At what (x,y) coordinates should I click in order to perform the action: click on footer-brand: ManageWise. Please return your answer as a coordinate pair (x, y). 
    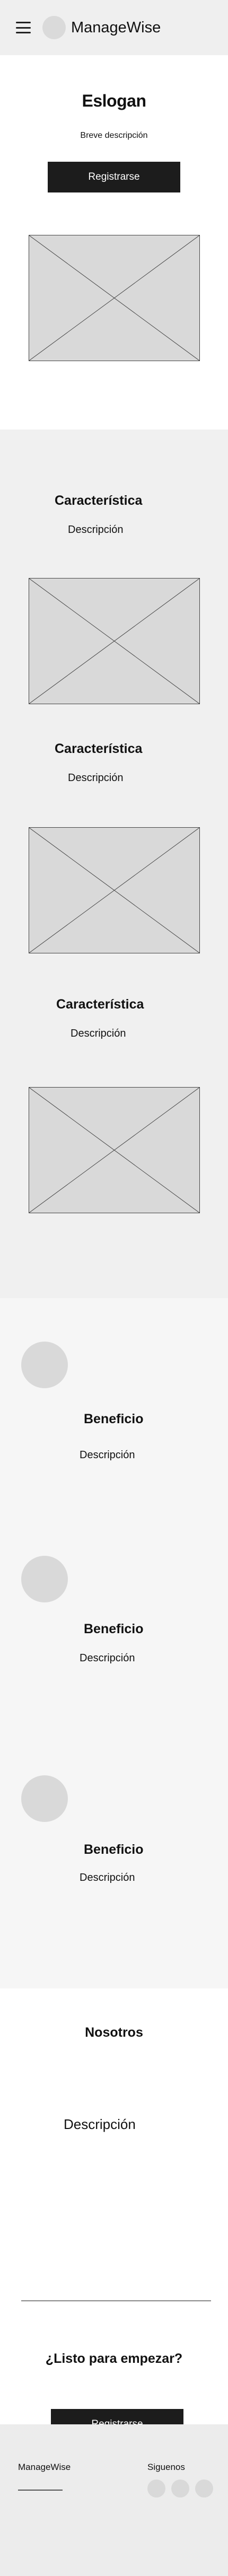
    Looking at the image, I should click on (44, 2467).